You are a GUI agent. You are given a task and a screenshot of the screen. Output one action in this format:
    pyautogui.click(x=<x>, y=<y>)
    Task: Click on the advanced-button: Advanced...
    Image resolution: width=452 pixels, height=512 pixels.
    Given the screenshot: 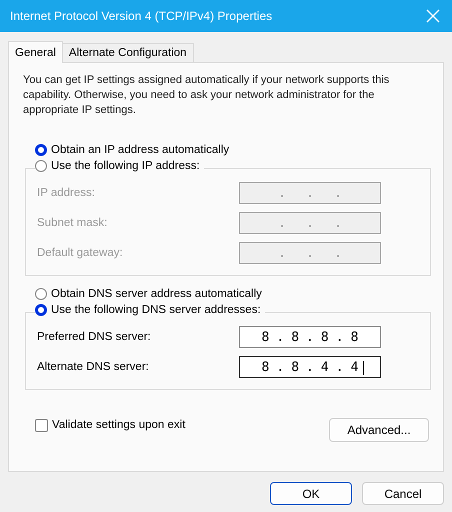 What is the action you would take?
    pyautogui.click(x=379, y=430)
    